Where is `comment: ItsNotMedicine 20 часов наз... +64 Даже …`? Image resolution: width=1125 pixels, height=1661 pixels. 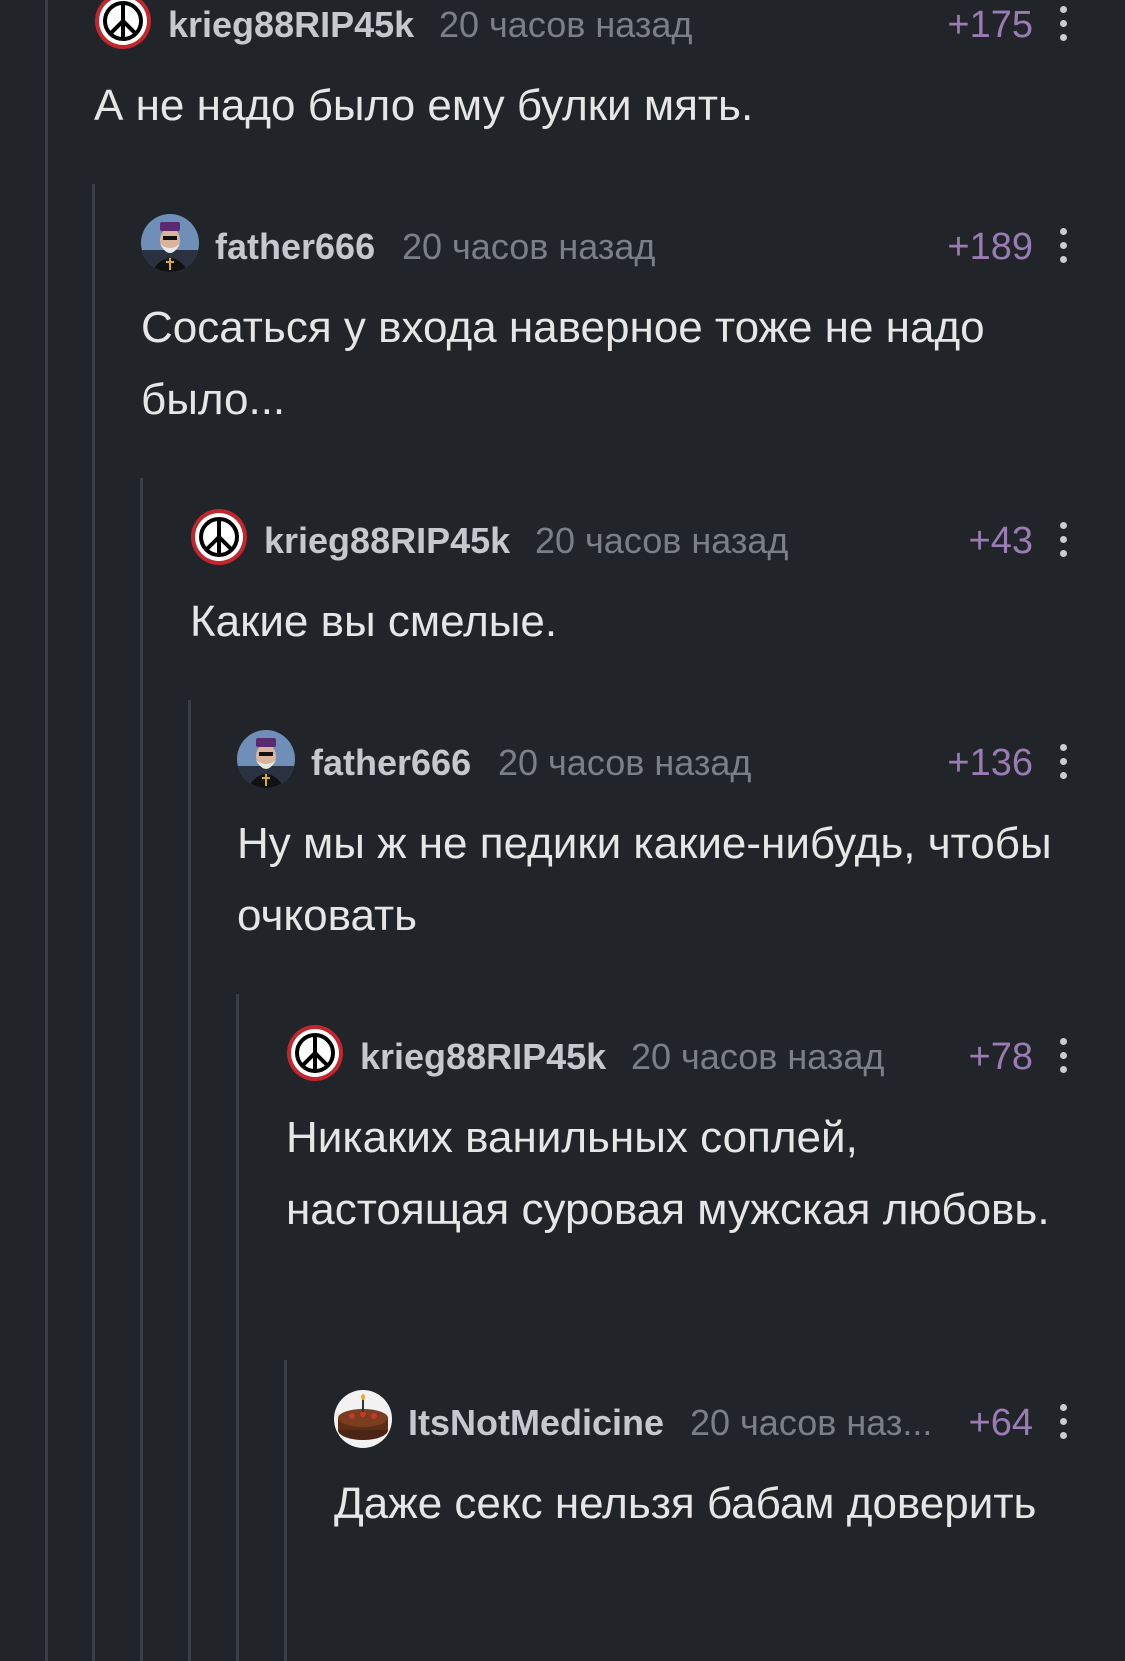
comment: ItsNotMedicine 20 часов наз... +64 Даже … is located at coordinates (729, 1465).